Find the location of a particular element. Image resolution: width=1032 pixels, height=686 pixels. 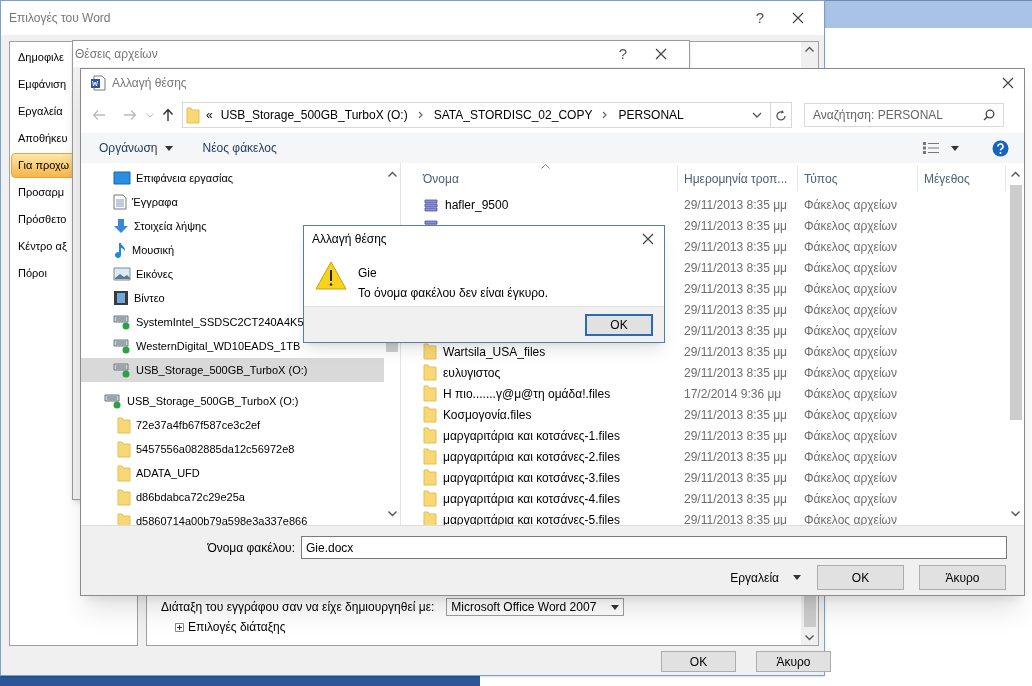

layout-dropdown: Microsoft Office Word 2007 is located at coordinates (535, 607).